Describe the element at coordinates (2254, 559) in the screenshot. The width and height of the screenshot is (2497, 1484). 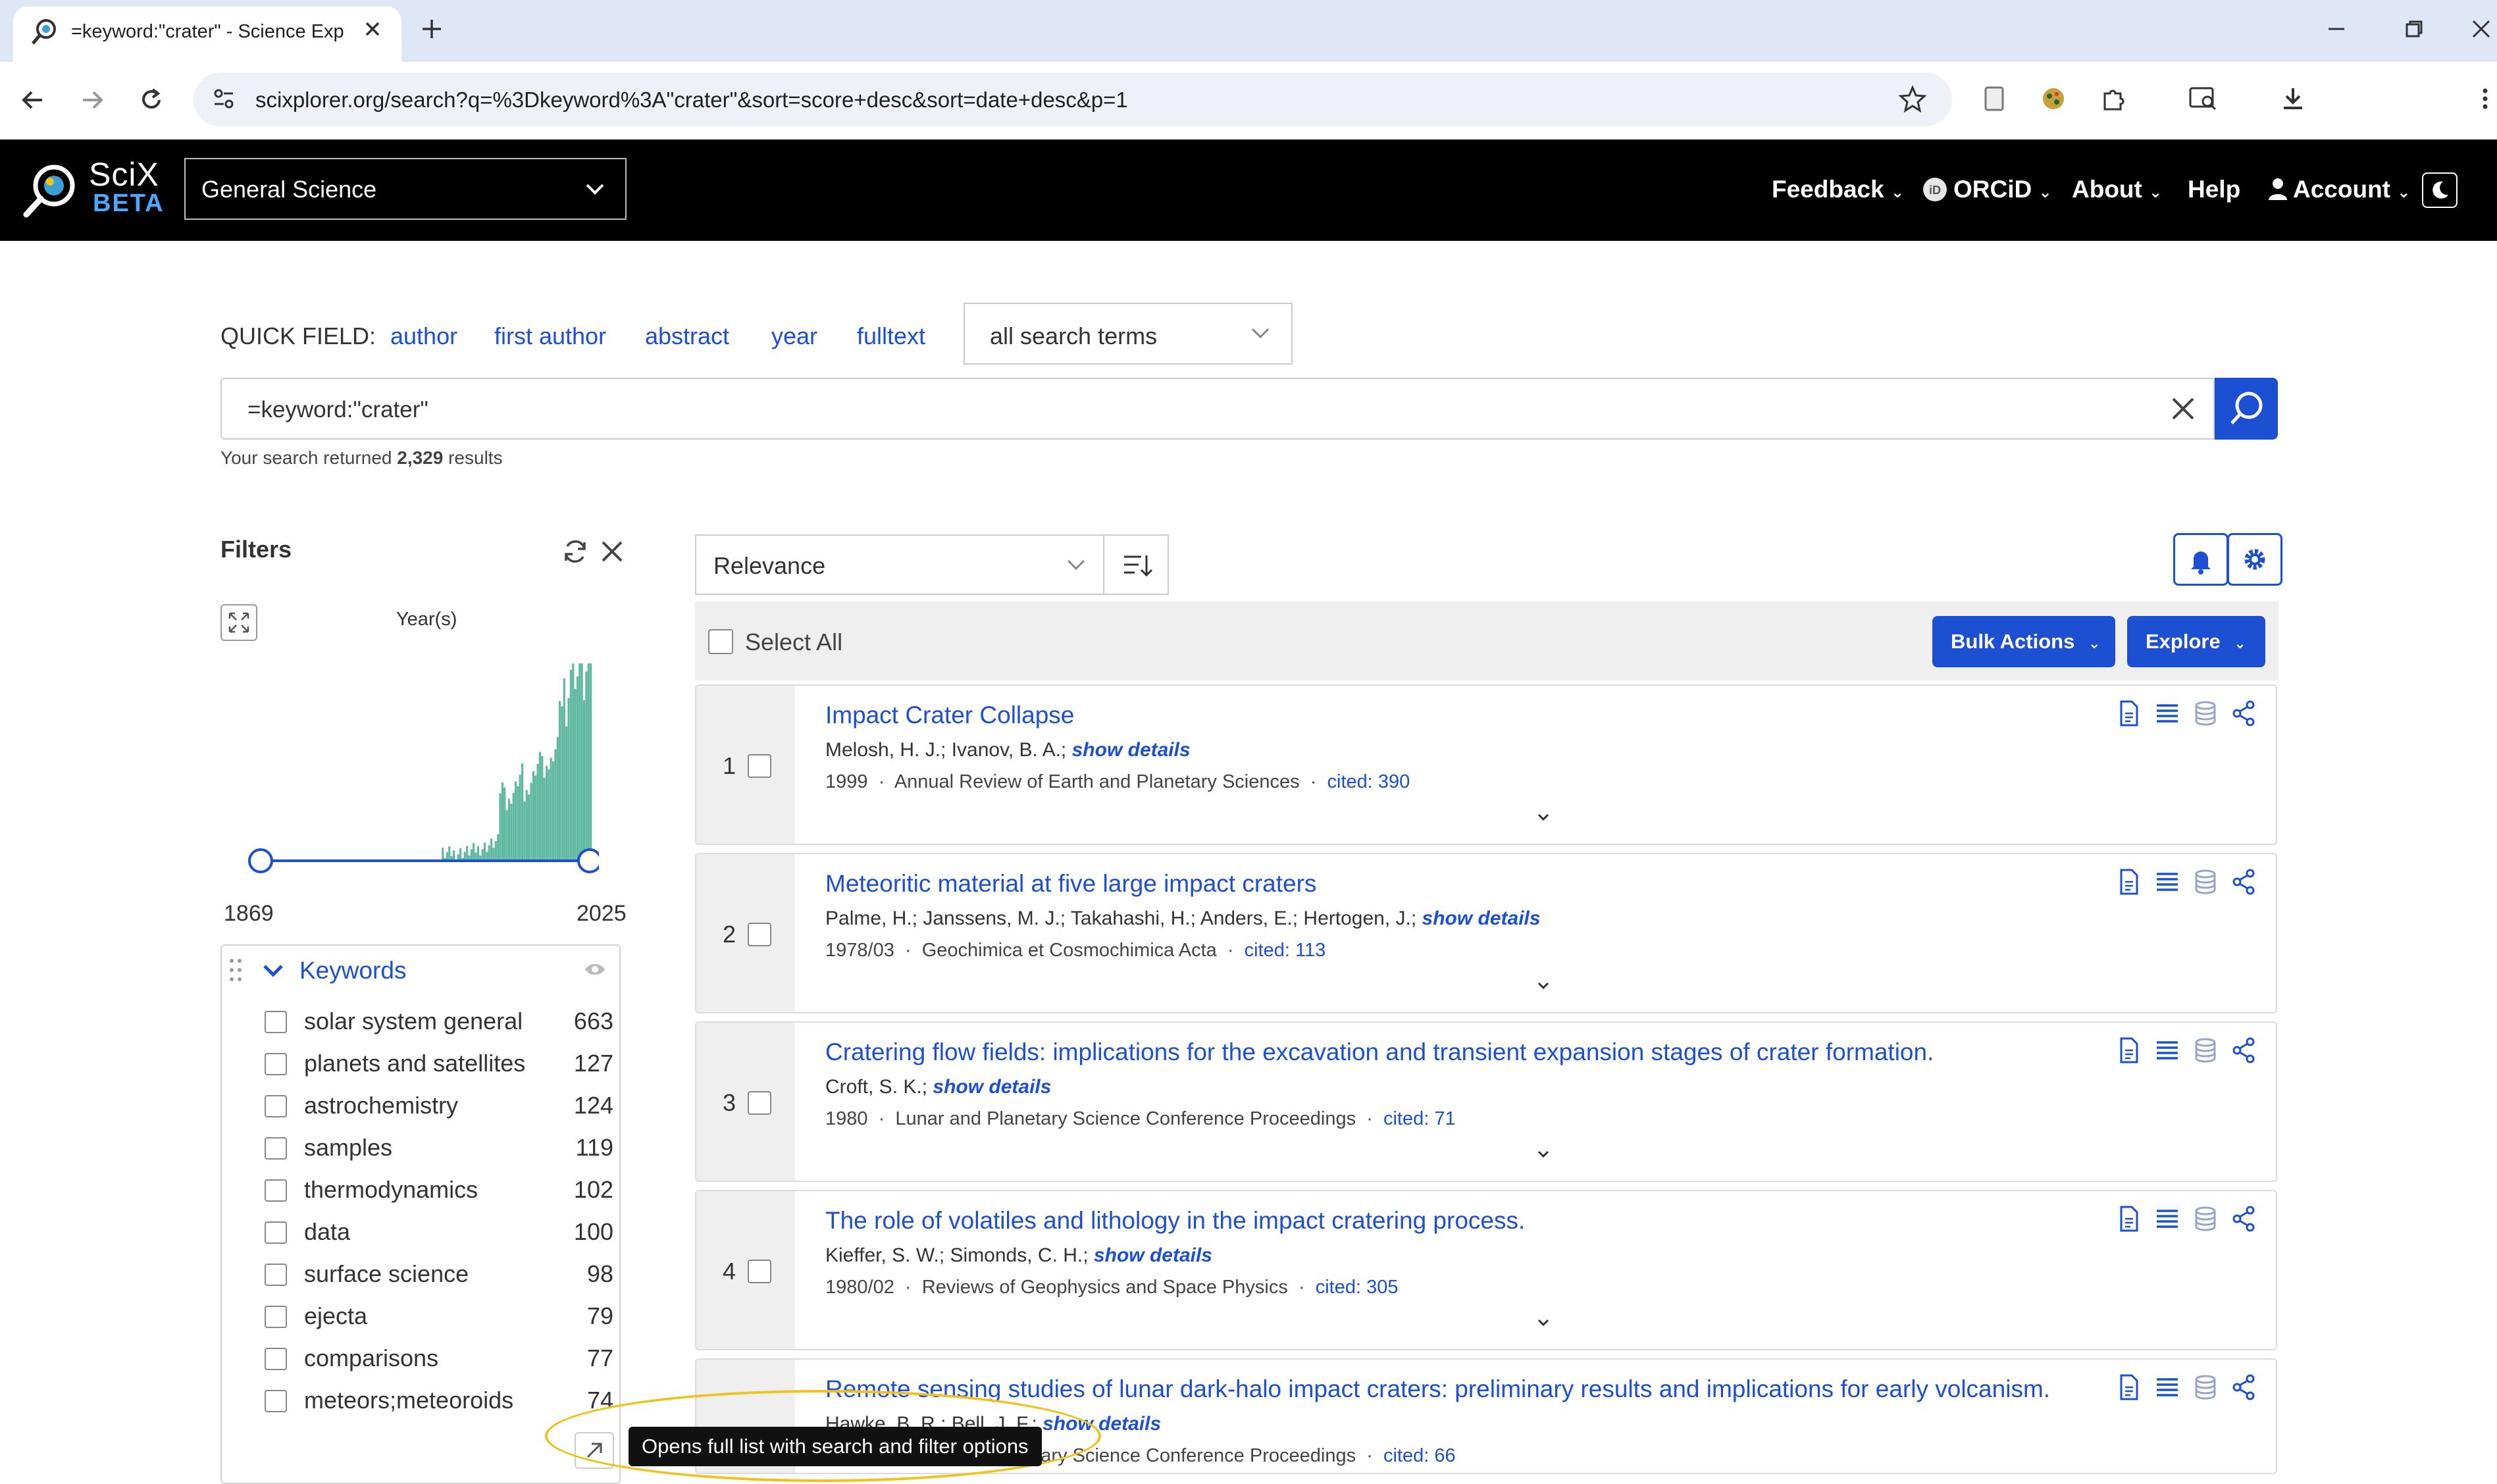
I see `settings-button` at that location.